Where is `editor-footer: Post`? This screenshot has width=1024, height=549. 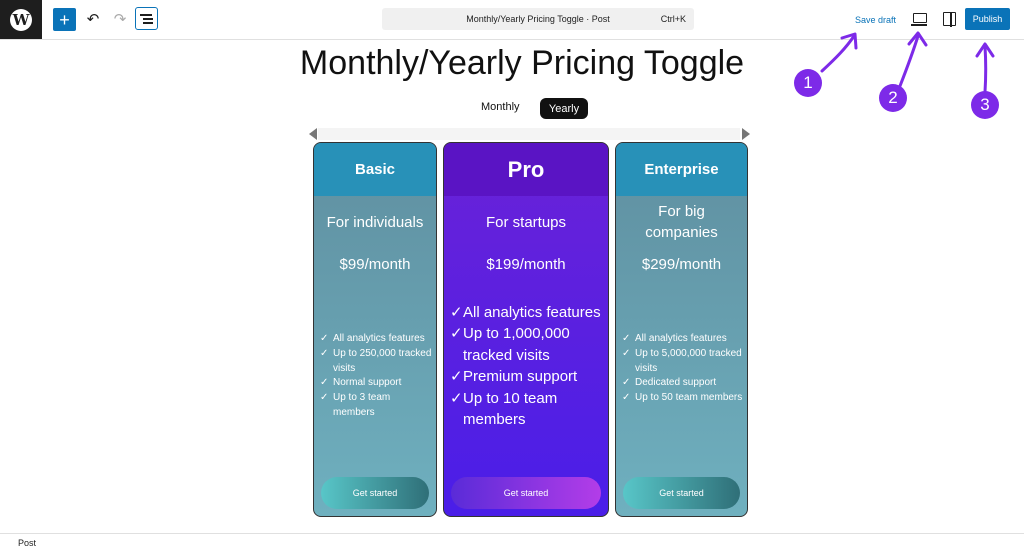 editor-footer: Post is located at coordinates (512, 541).